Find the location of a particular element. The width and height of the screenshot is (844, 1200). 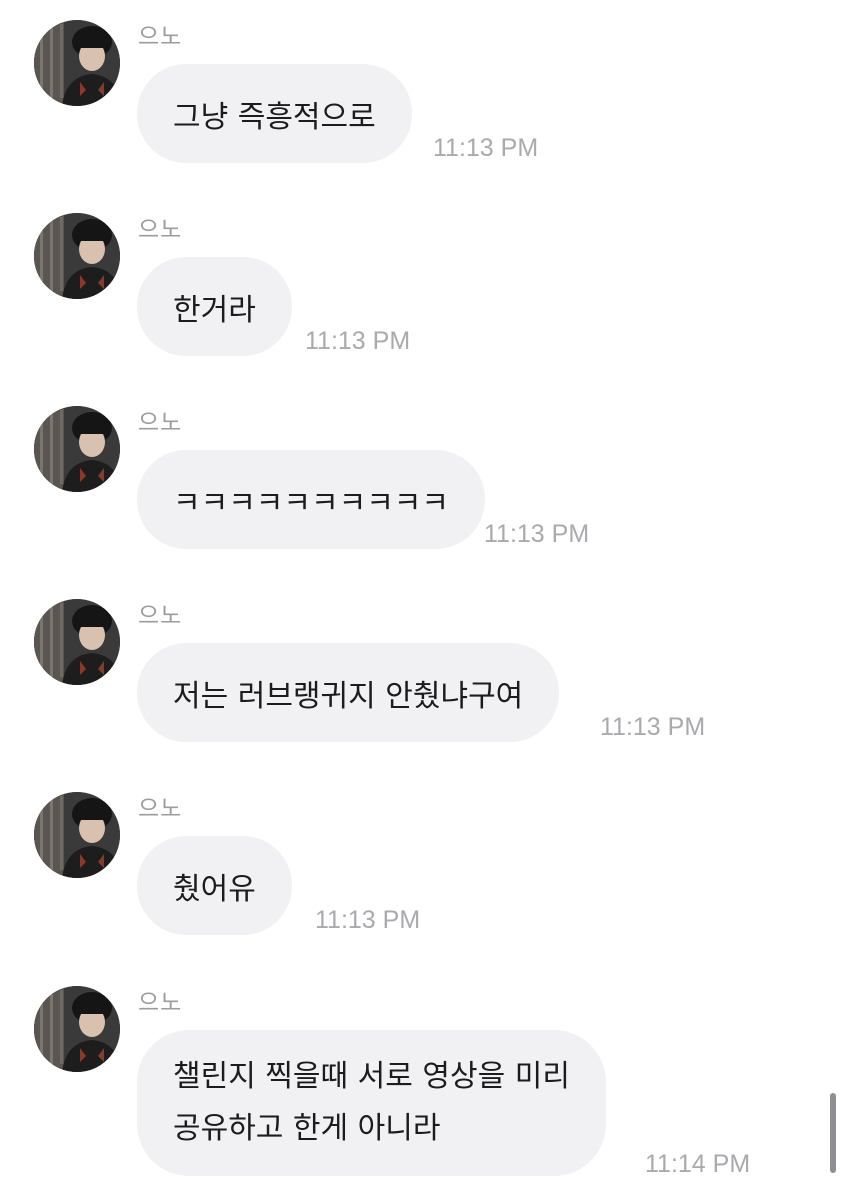

message-text: 한거라 is located at coordinates (214, 310).